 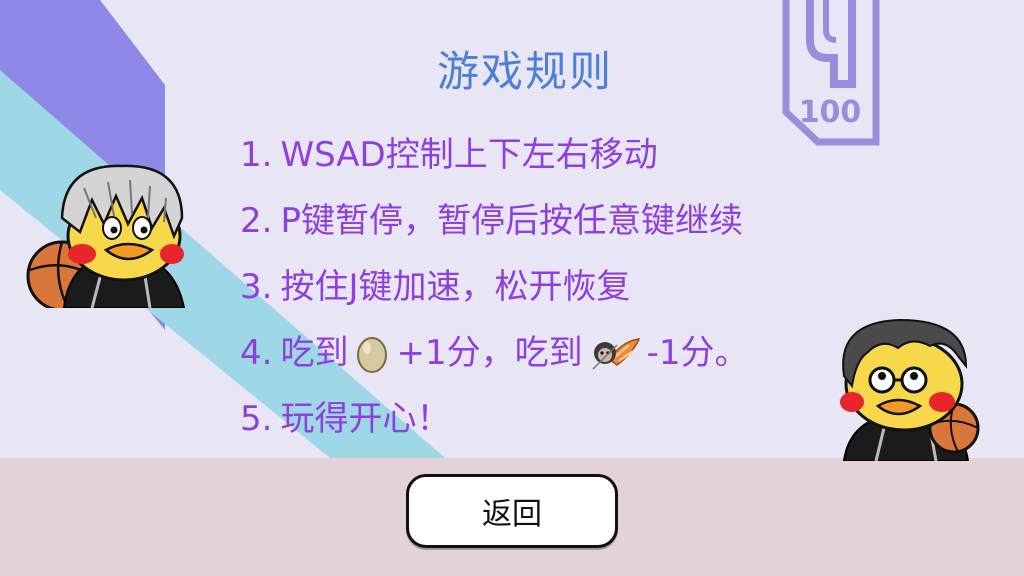 I want to click on rule-text: 玩得开心！, so click(x=365, y=419).